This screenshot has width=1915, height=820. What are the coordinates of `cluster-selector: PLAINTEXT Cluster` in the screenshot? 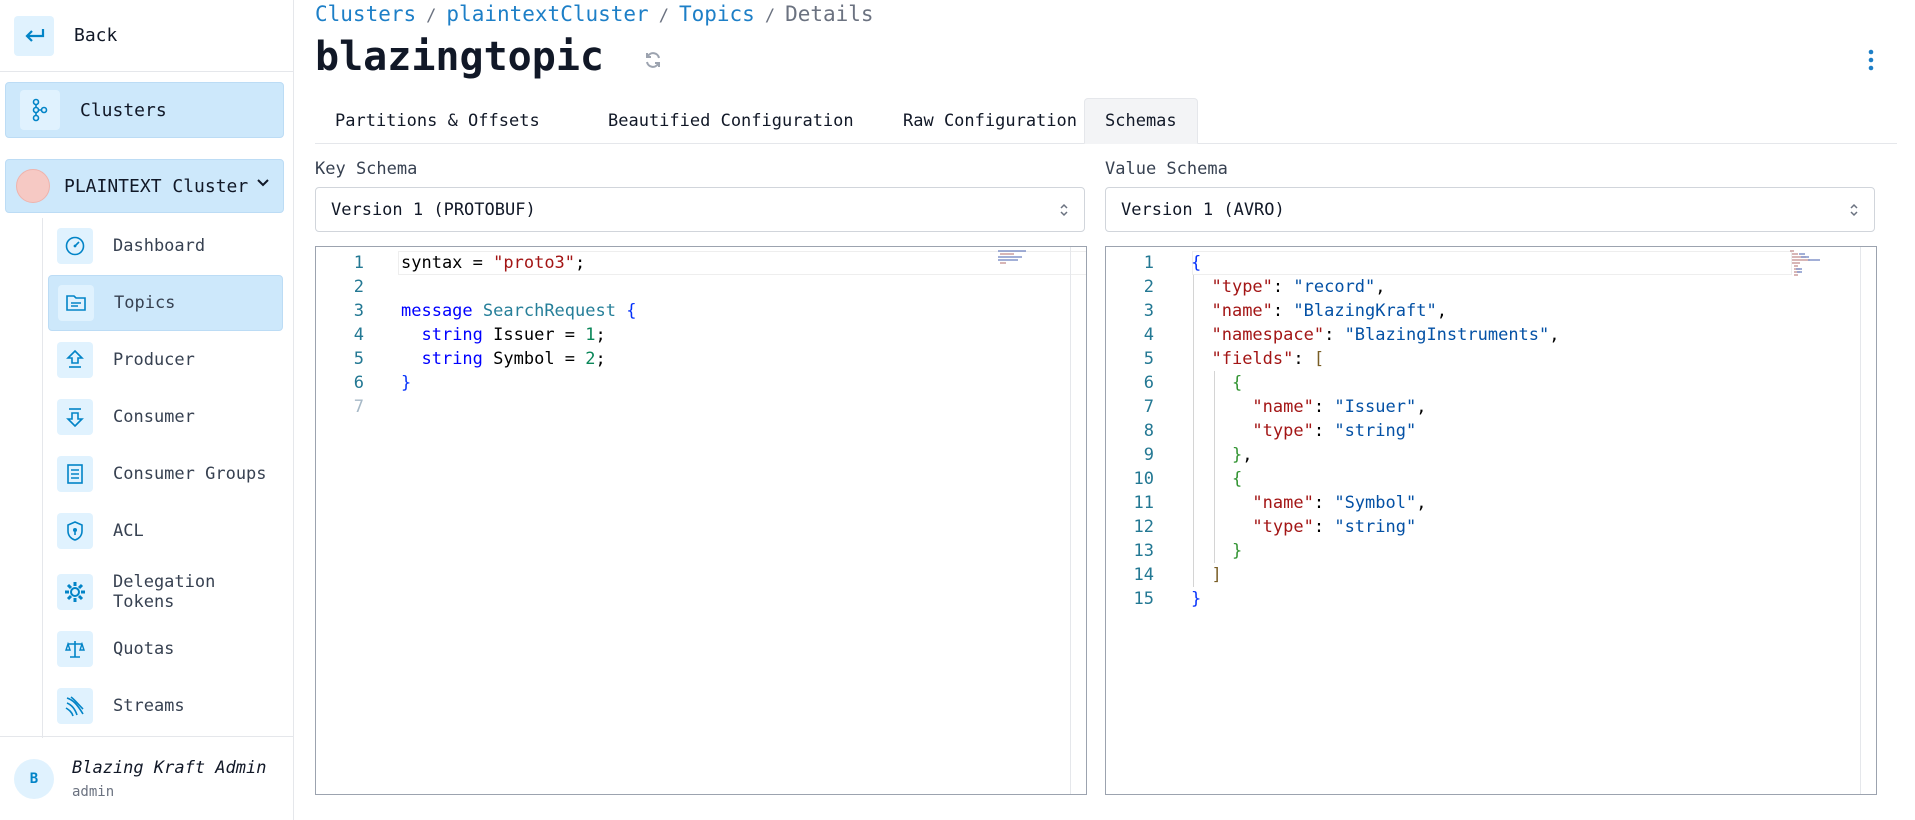 It's located at (144, 186).